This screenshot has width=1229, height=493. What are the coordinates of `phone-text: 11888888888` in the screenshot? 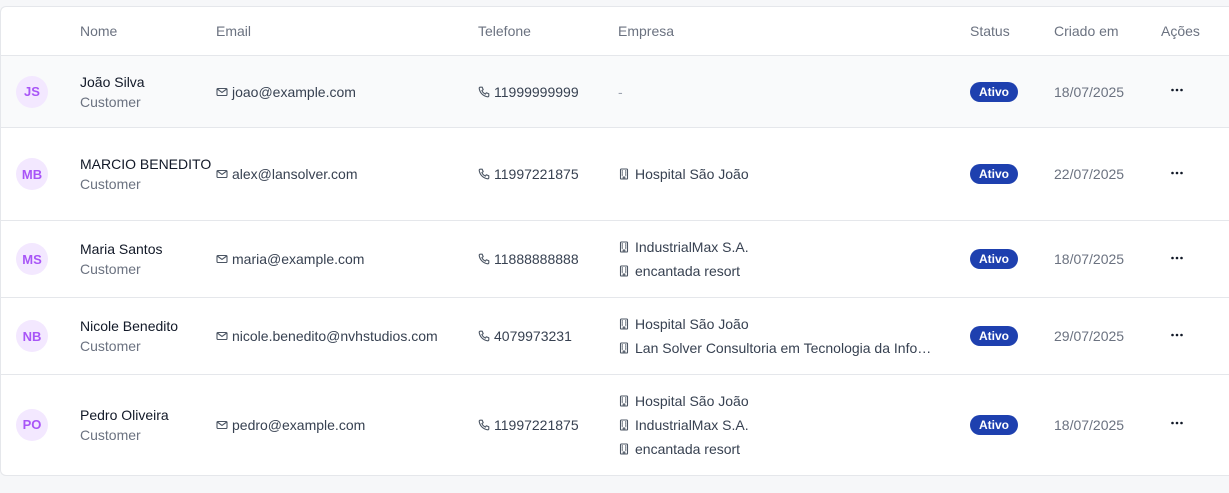 It's located at (536, 259).